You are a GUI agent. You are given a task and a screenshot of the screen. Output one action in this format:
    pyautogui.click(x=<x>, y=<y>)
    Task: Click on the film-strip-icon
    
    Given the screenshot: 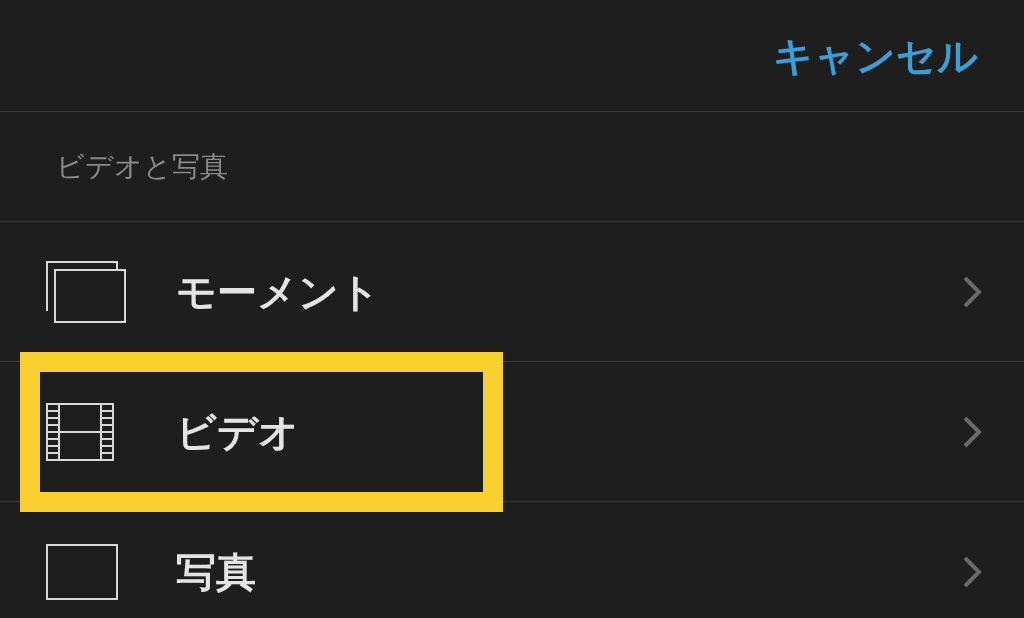 What is the action you would take?
    pyautogui.click(x=80, y=431)
    